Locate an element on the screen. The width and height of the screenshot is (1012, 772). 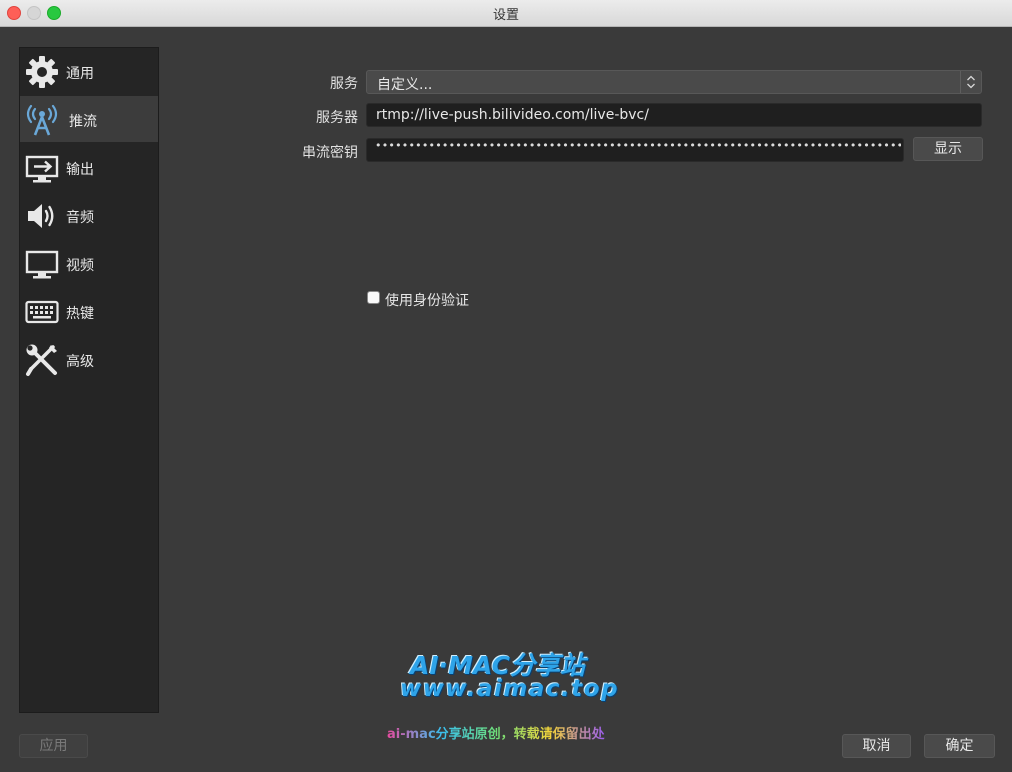
sidebar-item-video: 视频 is located at coordinates (89, 263).